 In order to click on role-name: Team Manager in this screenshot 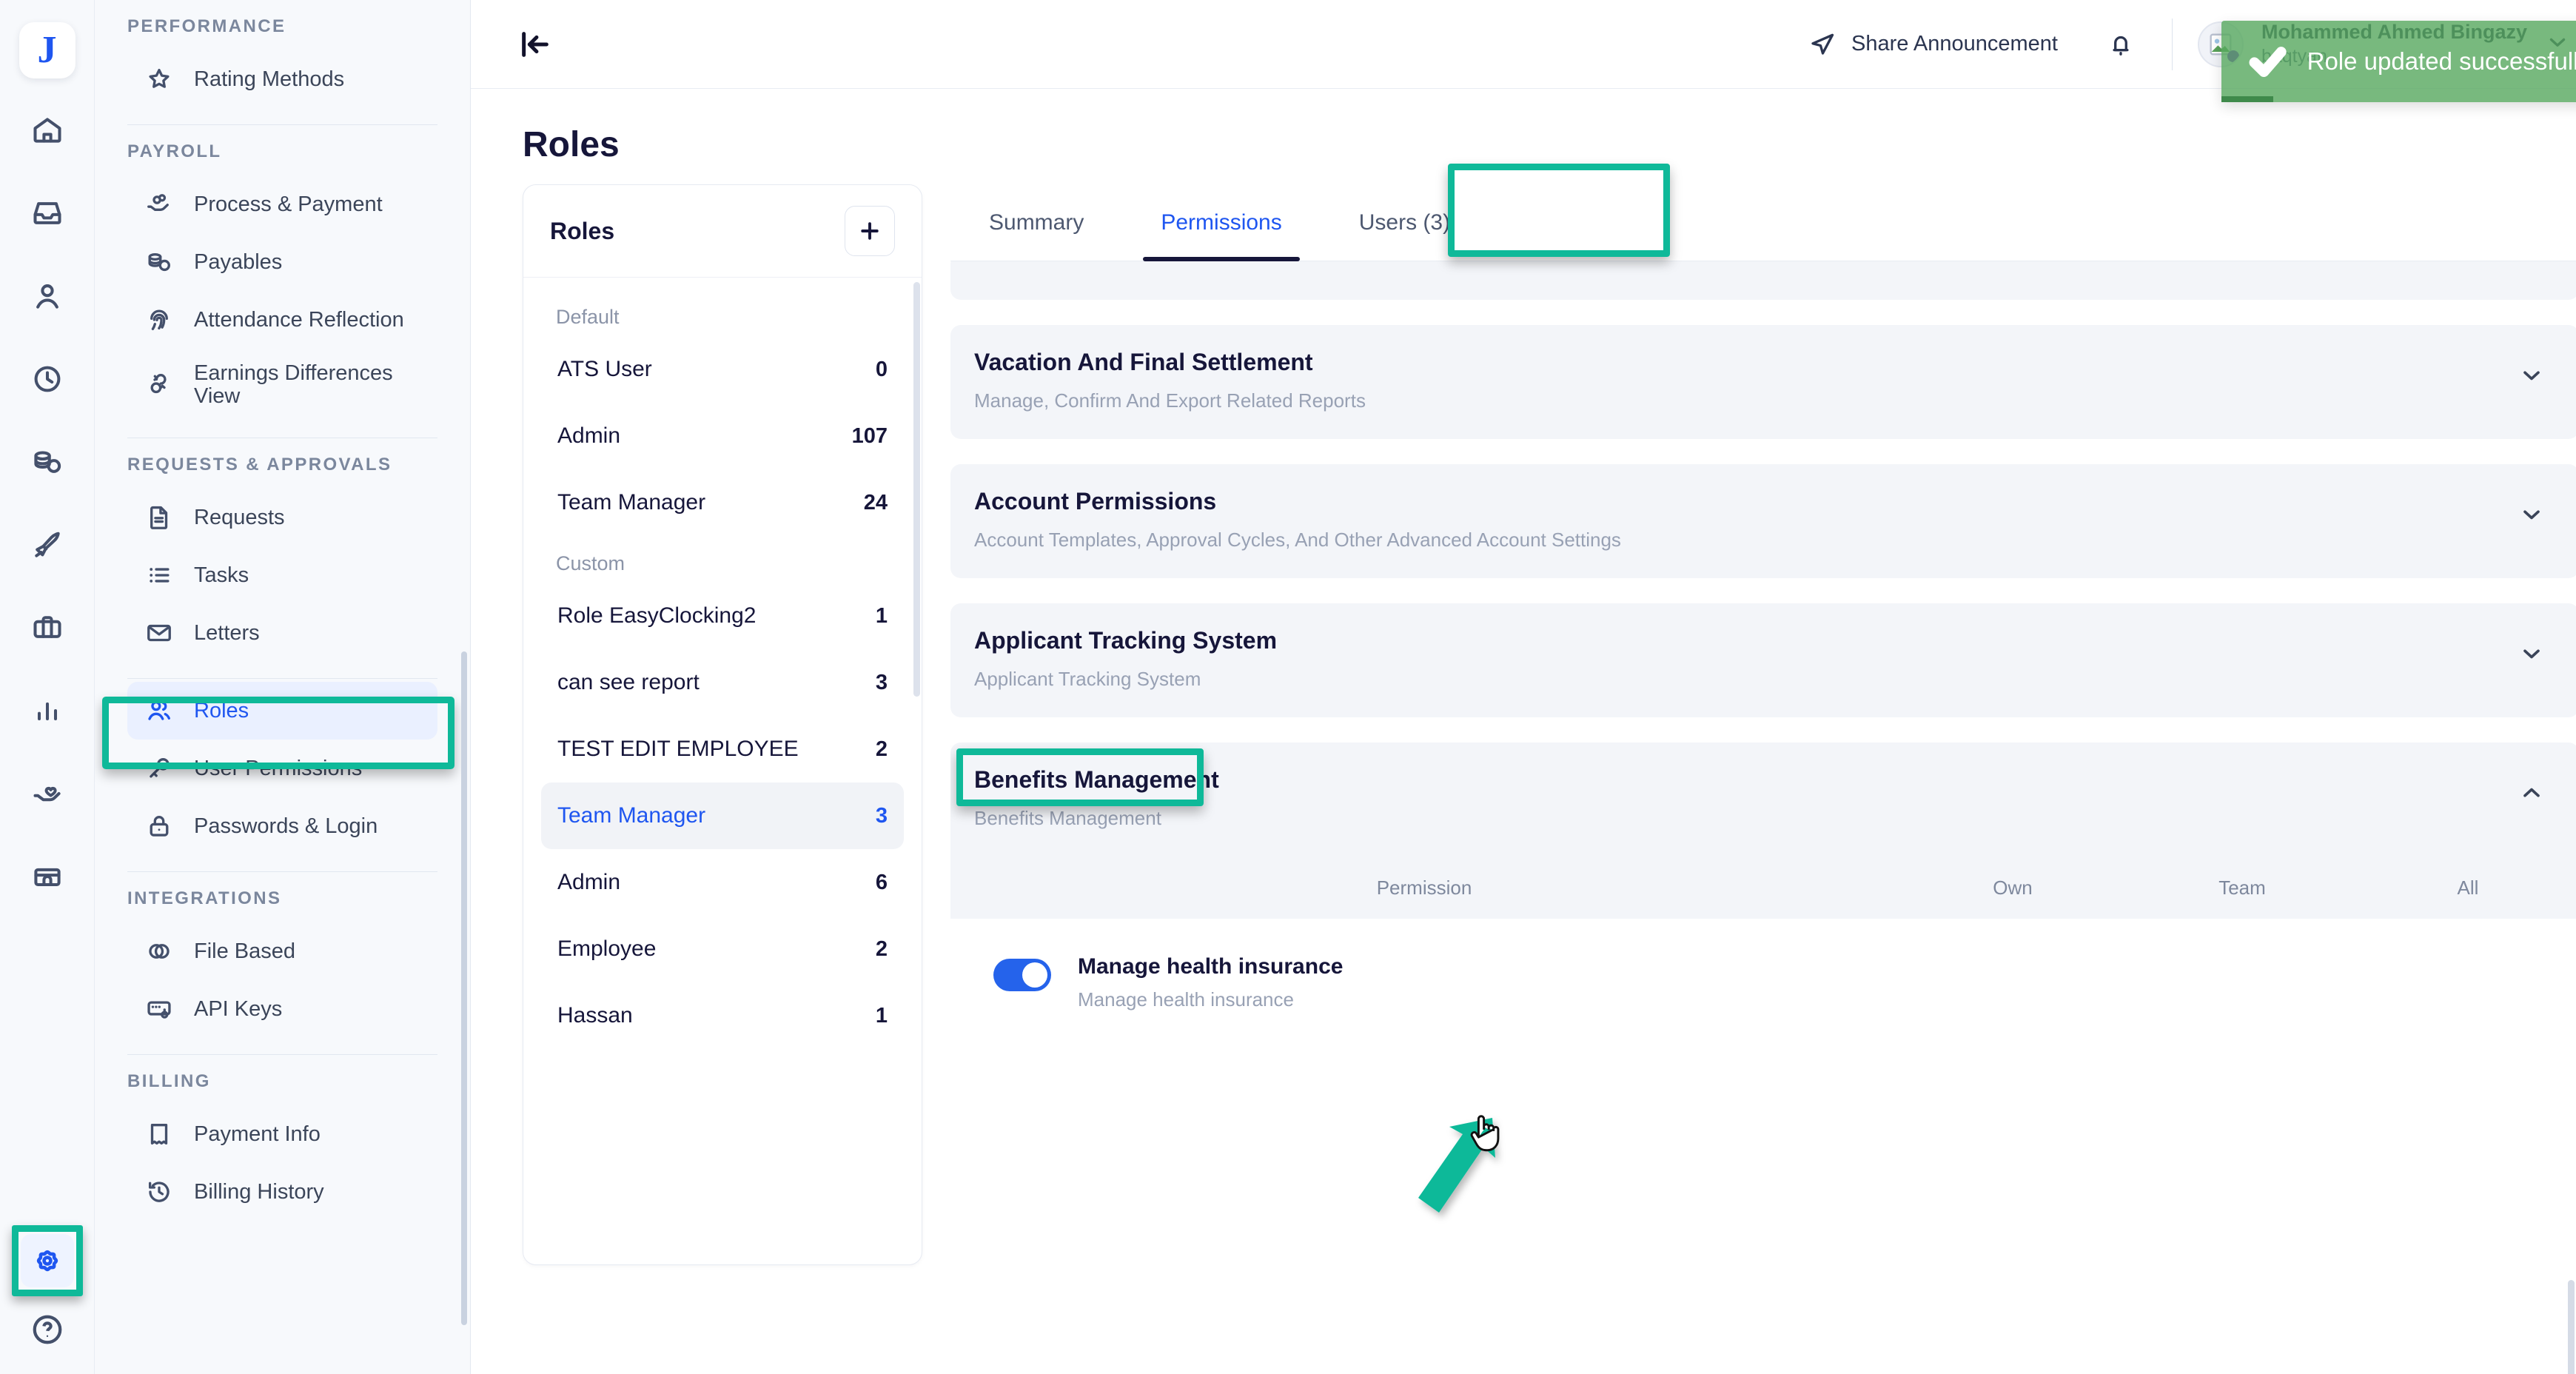, I will do `click(631, 502)`.